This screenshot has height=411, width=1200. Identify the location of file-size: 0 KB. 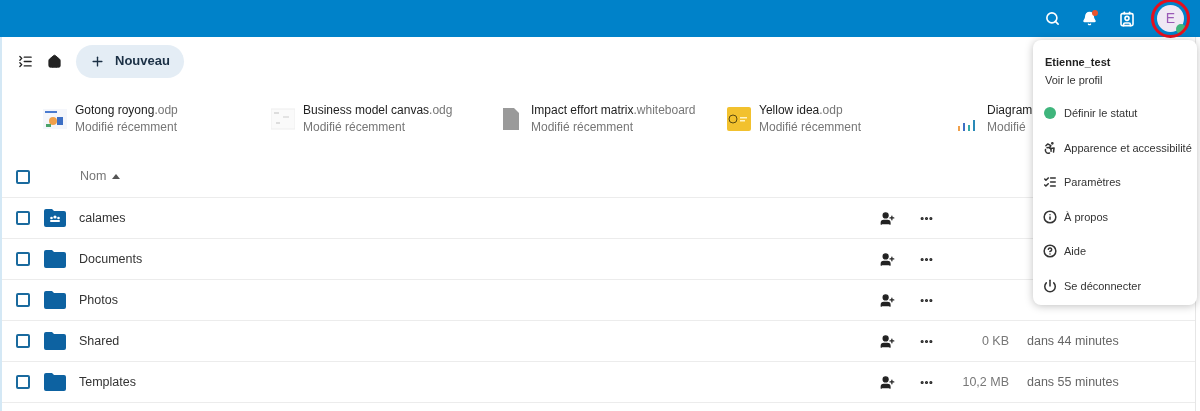
(994, 341).